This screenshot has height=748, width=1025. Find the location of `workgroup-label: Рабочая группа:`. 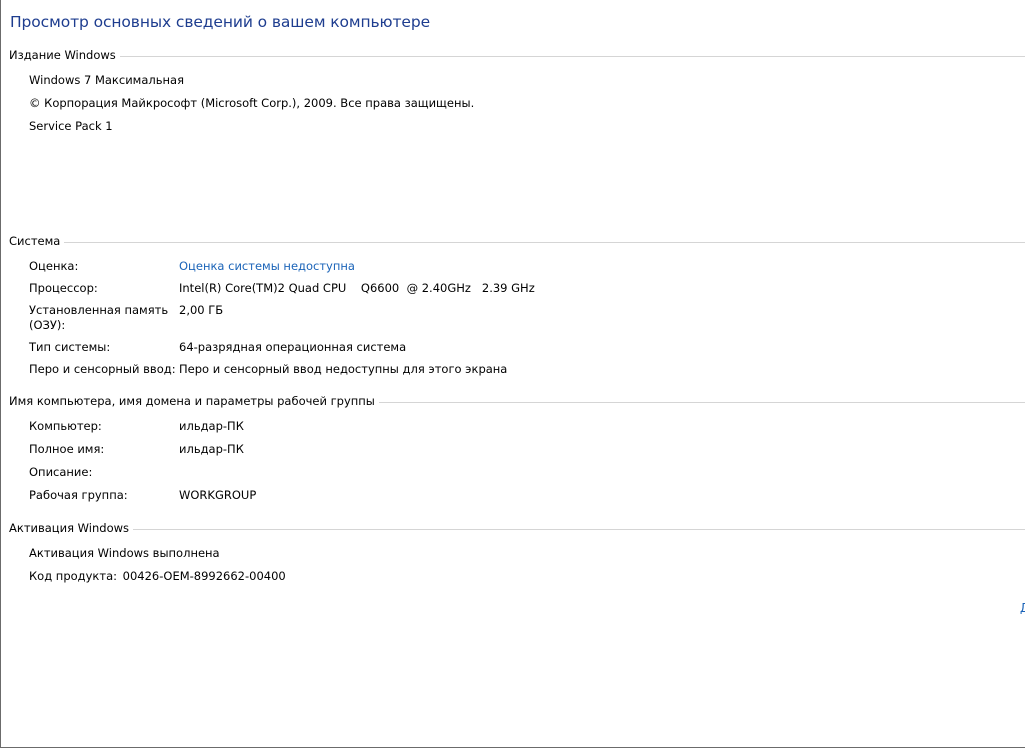

workgroup-label: Рабочая группа: is located at coordinates (78, 495).